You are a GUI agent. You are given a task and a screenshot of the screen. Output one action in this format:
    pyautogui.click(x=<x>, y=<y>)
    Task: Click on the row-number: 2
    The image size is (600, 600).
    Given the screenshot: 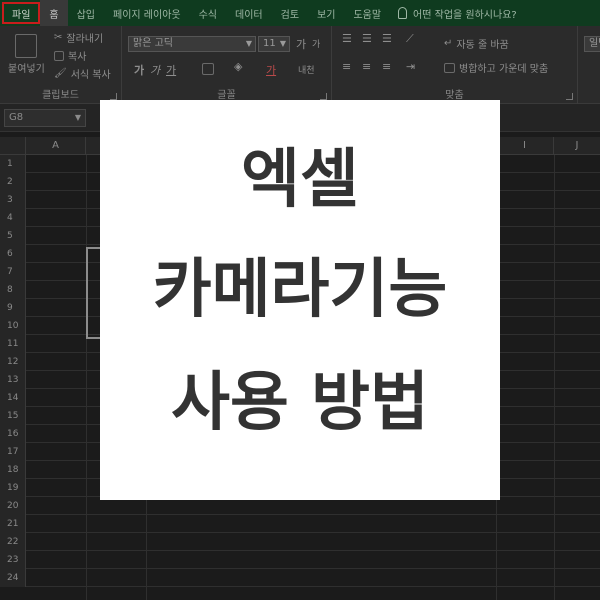 What is the action you would take?
    pyautogui.click(x=13, y=182)
    